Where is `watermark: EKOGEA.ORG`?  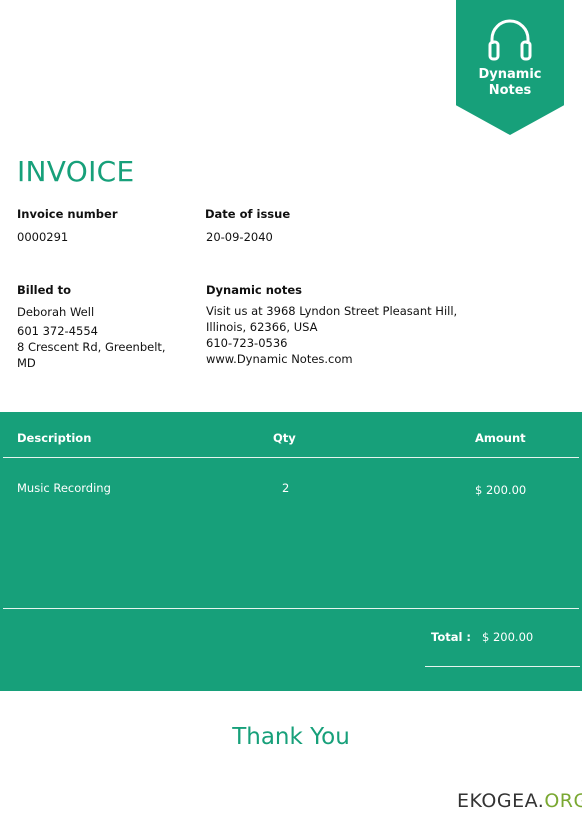 watermark: EKOGEA.ORG is located at coordinates (519, 801).